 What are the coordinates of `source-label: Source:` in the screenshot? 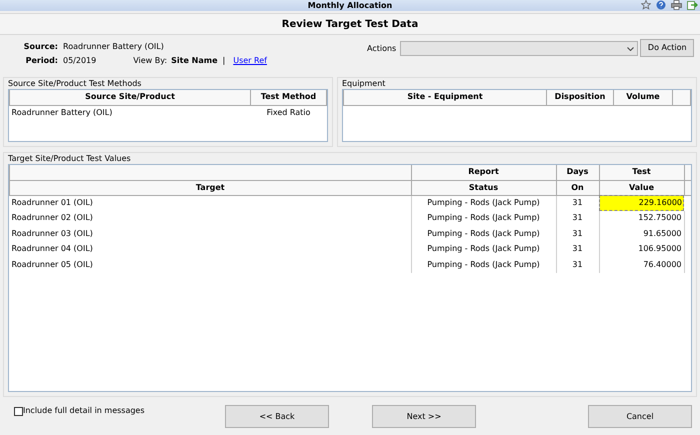 It's located at (40, 47).